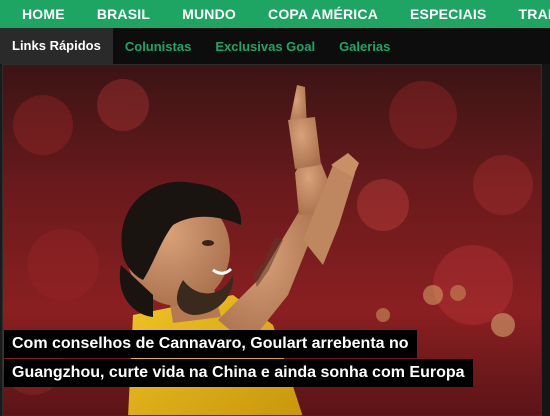  Describe the element at coordinates (364, 46) in the screenshot. I see `link-galerias: Galerias` at that location.